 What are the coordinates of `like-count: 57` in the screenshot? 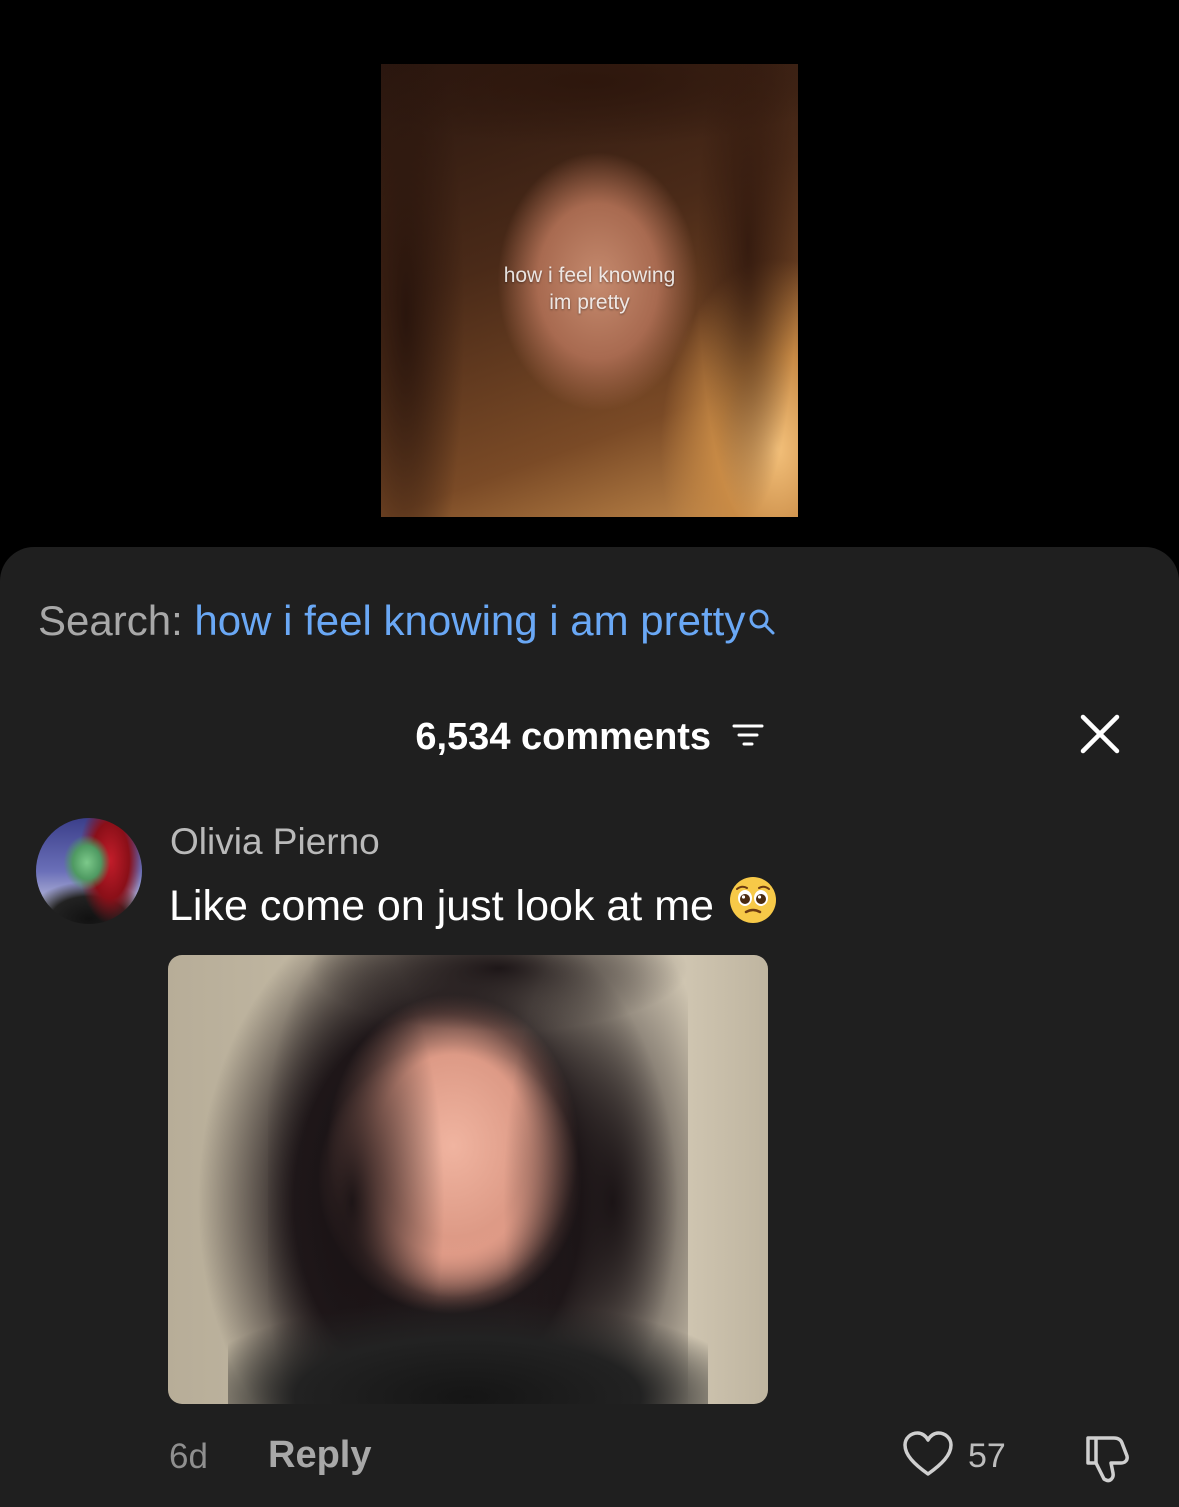 It's located at (987, 1455).